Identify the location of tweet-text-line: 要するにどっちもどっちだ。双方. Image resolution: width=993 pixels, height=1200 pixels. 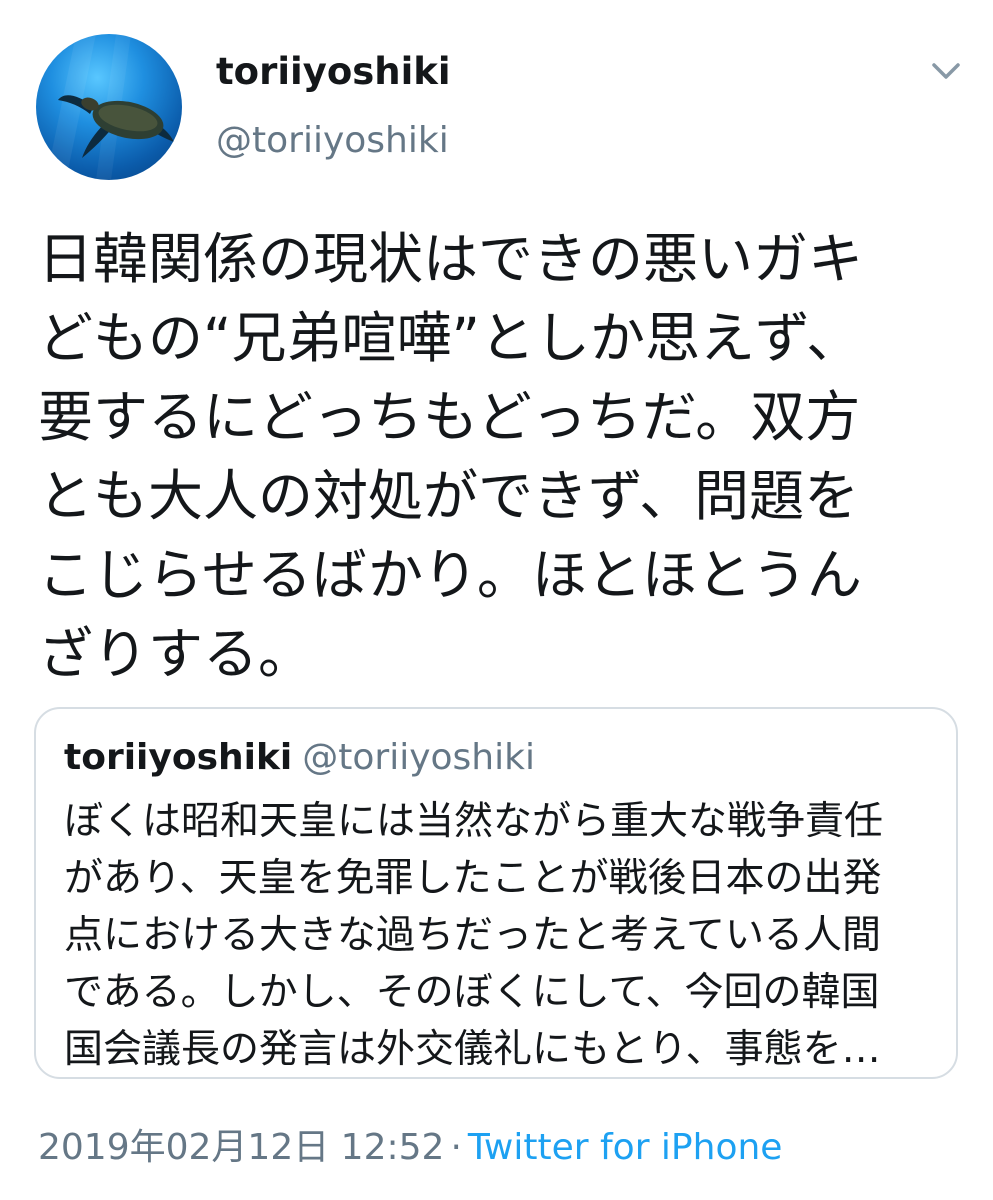
(449, 417).